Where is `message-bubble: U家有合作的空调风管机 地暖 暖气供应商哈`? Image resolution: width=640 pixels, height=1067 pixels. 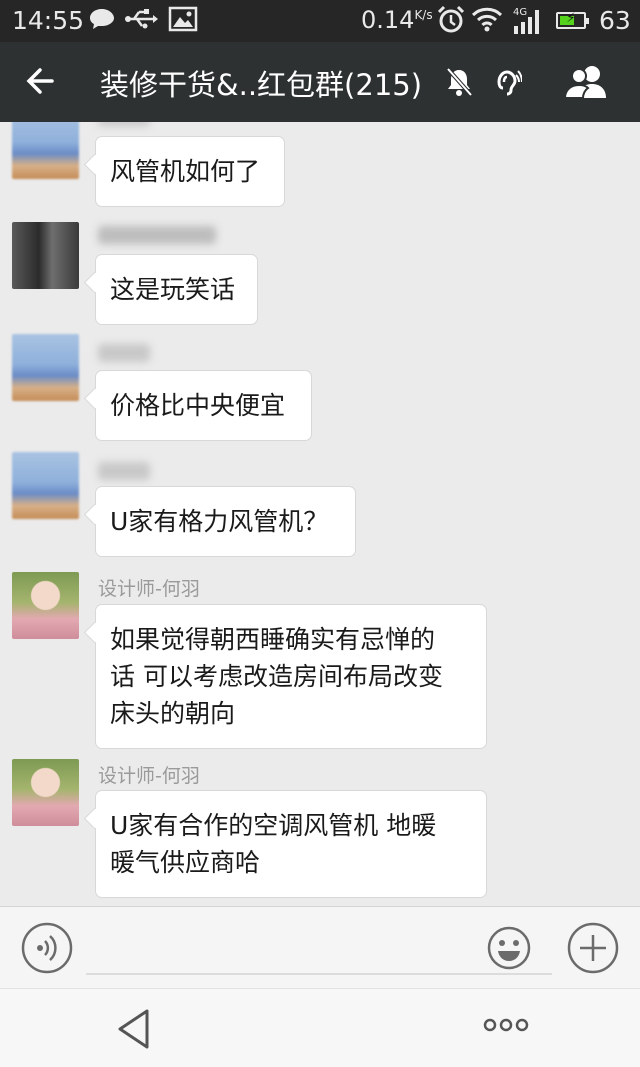 message-bubble: U家有合作的空调风管机 地暖 暖气供应商哈 is located at coordinates (291, 844).